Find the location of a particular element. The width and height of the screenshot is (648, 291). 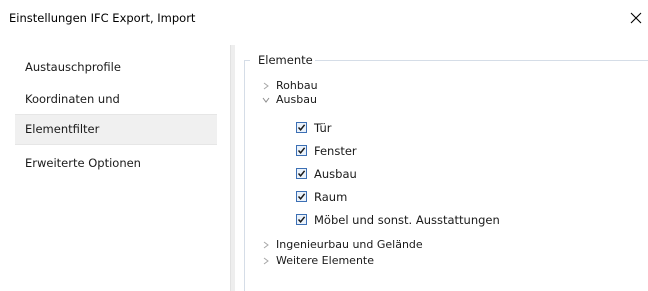

checkbox-label: Fenster is located at coordinates (335, 151).